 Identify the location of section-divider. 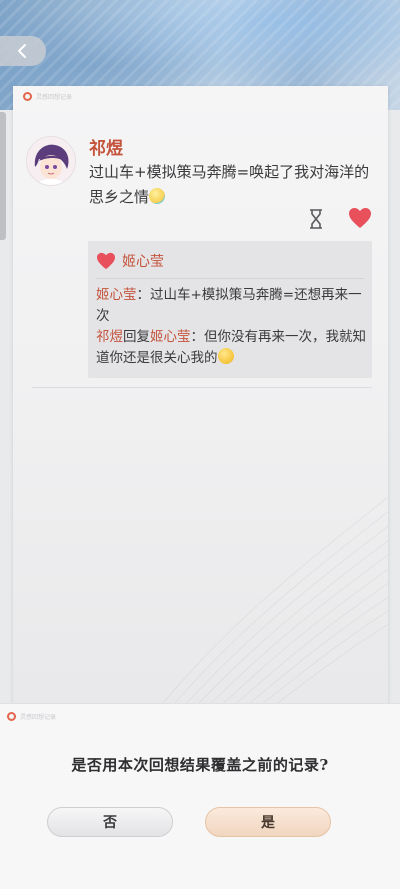
(202, 387).